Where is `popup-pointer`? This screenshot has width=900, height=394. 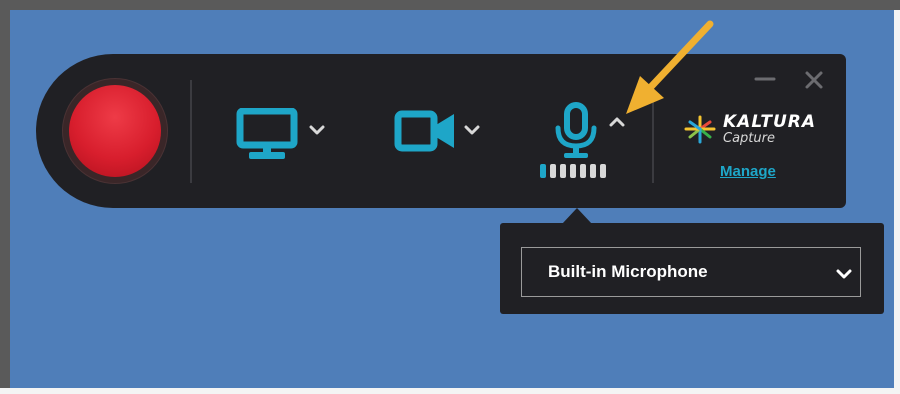 popup-pointer is located at coordinates (577, 216).